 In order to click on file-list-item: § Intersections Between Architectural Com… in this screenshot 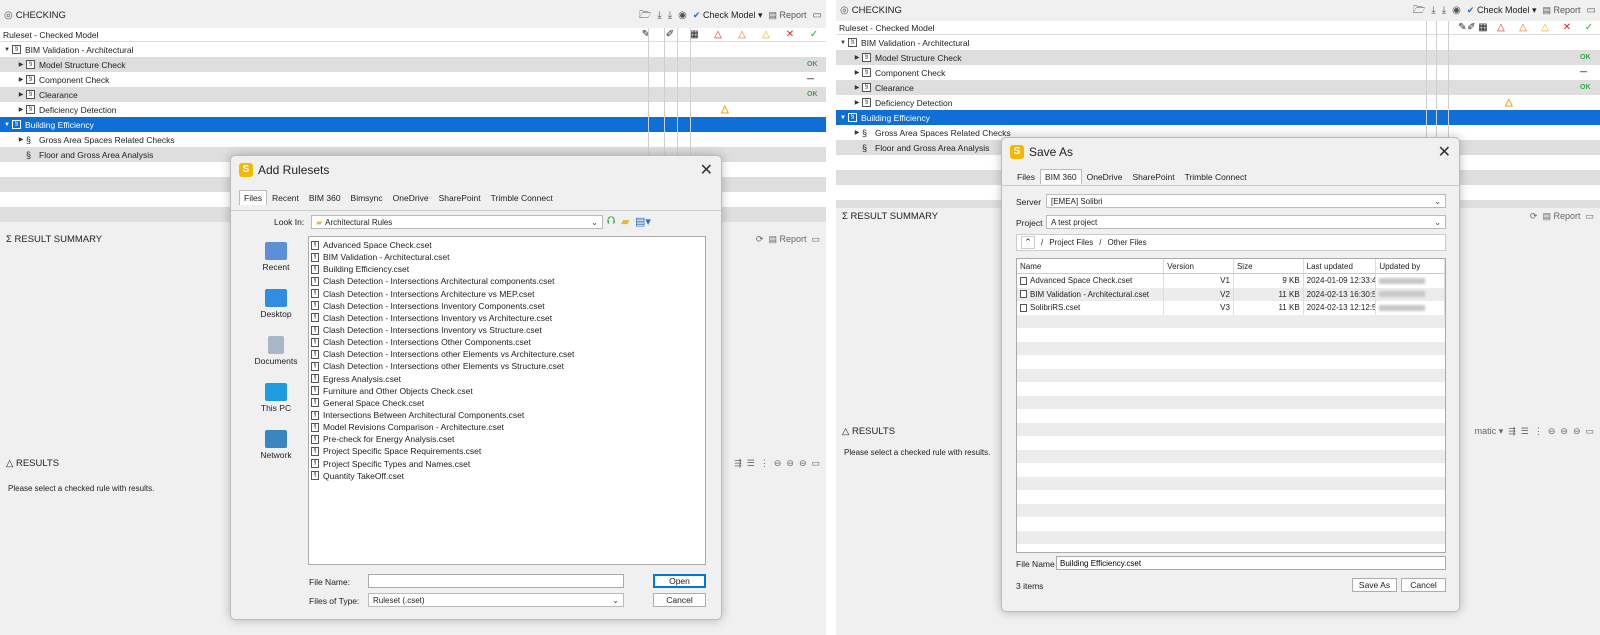, I will do `click(507, 415)`.